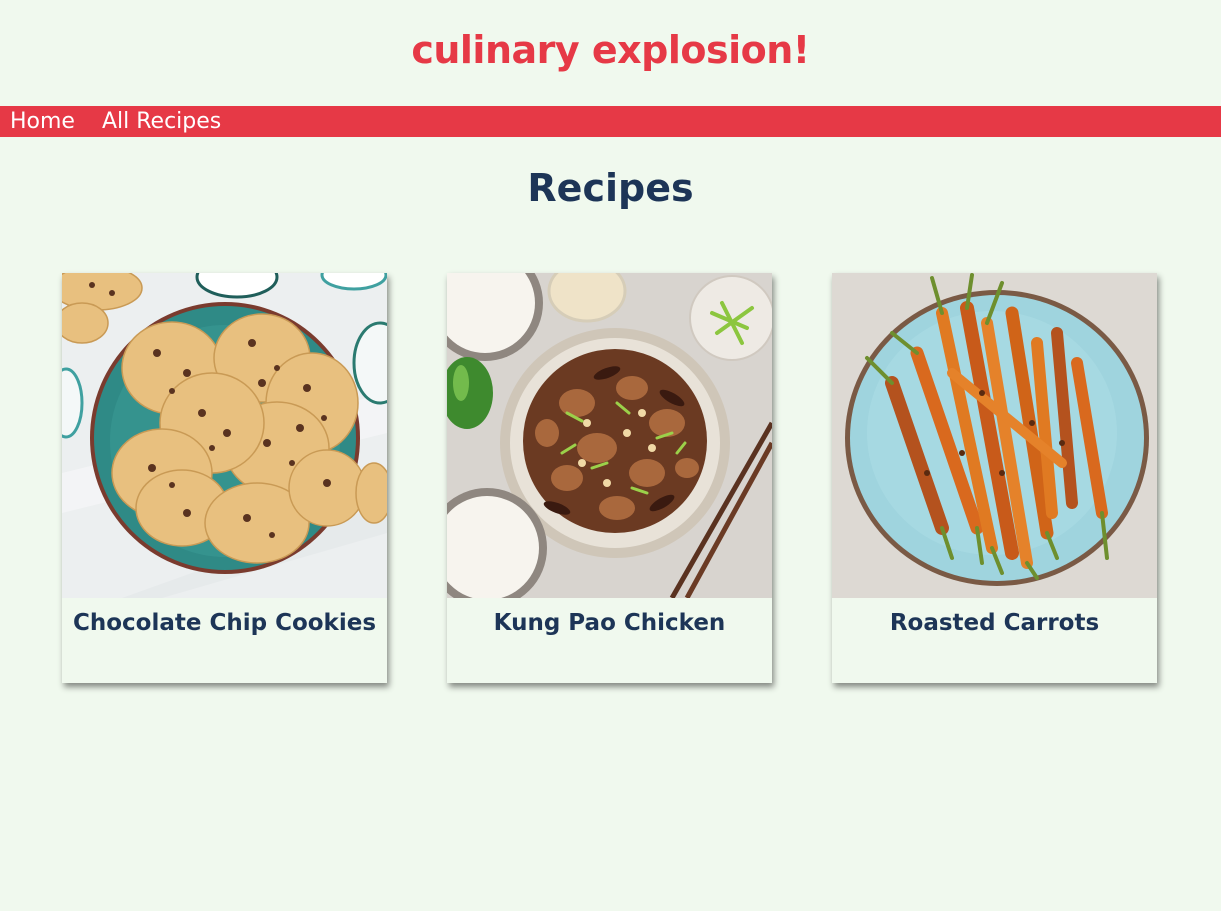  I want to click on page-heading: Recipes, so click(610, 188).